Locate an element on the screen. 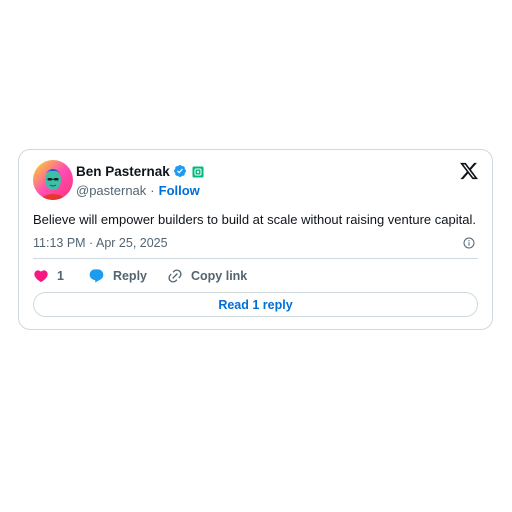 This screenshot has width=512, height=512. read-replies-label: Read 1 reply is located at coordinates (255, 304).